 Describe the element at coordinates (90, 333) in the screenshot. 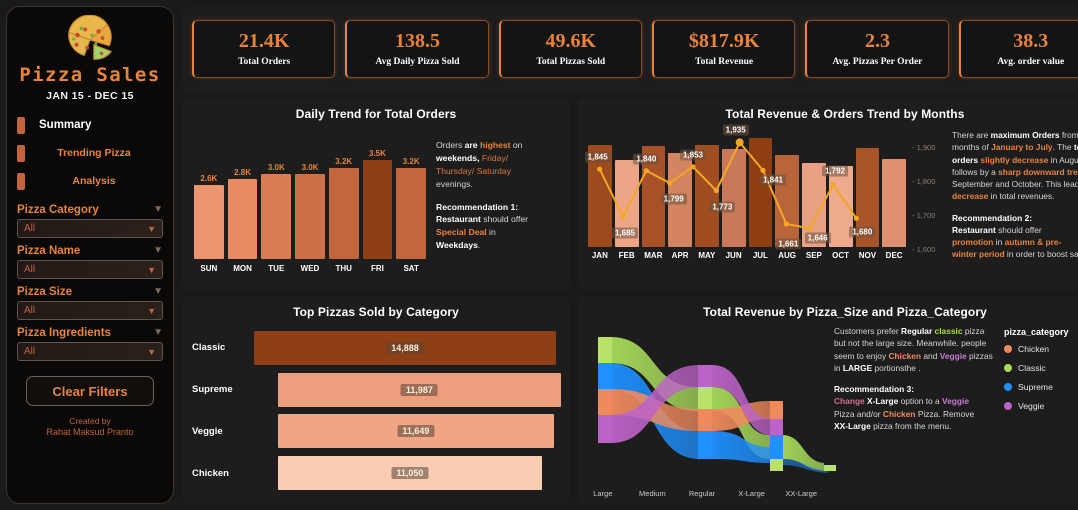

I see `filter-header: Pizza Ingredients ▼` at that location.